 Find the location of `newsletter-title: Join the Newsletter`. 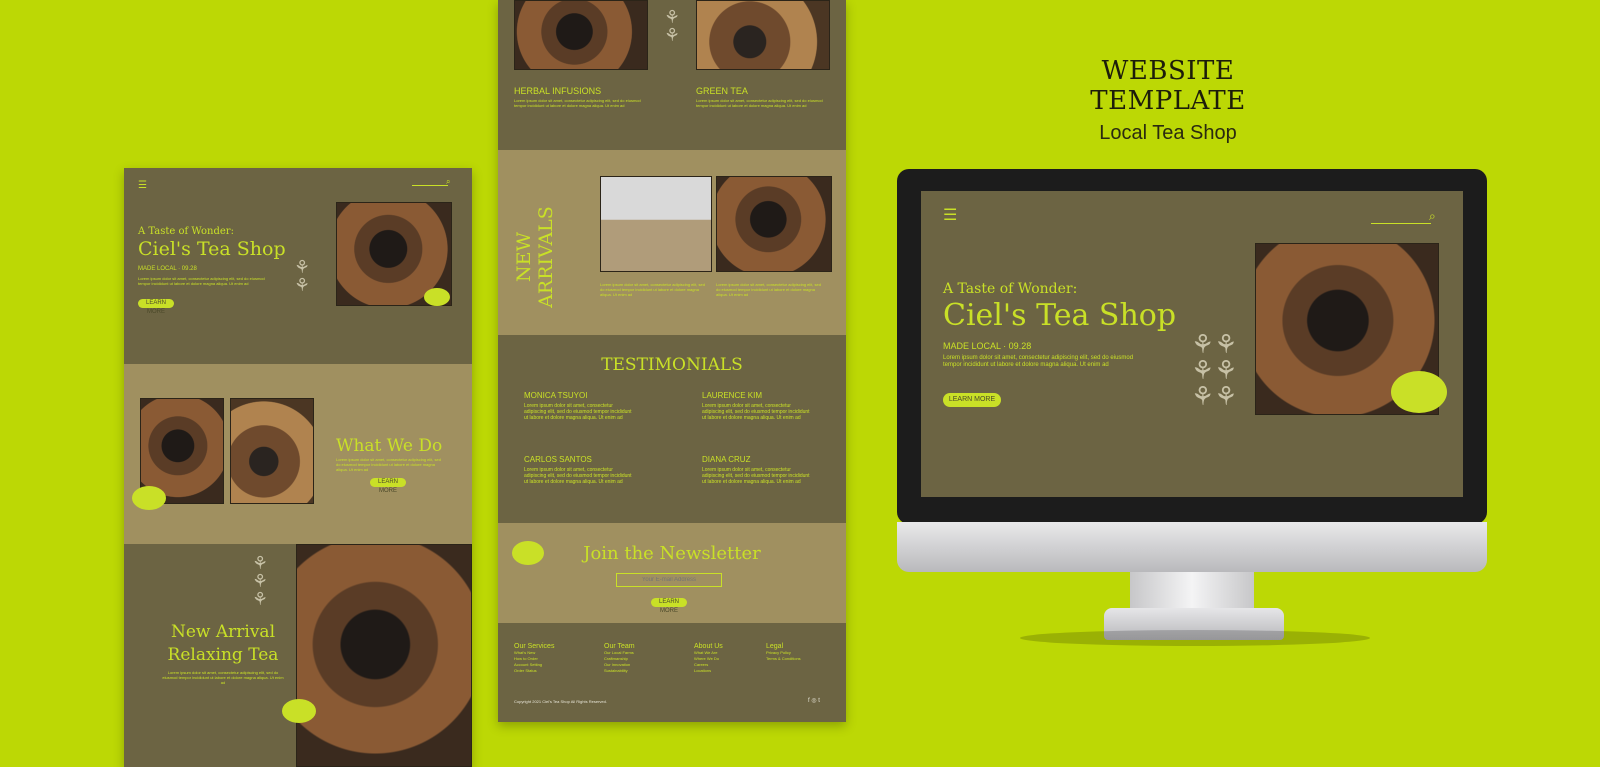

newsletter-title: Join the Newsletter is located at coordinates (672, 553).